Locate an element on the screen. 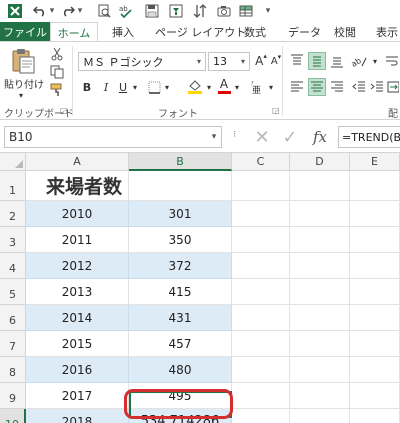  autofilter-icon is located at coordinates (176, 11).